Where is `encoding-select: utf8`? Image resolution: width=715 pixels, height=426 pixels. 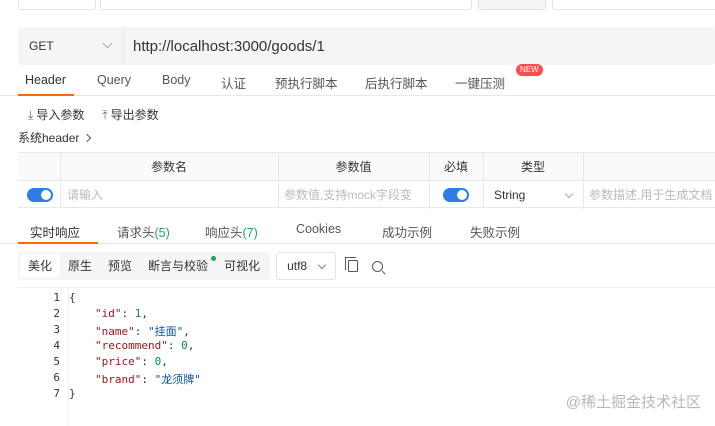
encoding-select: utf8 is located at coordinates (306, 266).